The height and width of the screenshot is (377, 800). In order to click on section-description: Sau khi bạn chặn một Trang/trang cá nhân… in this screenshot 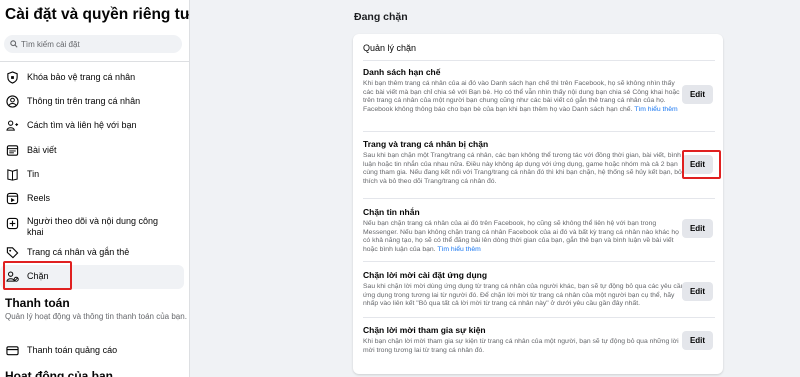, I will do `click(522, 168)`.